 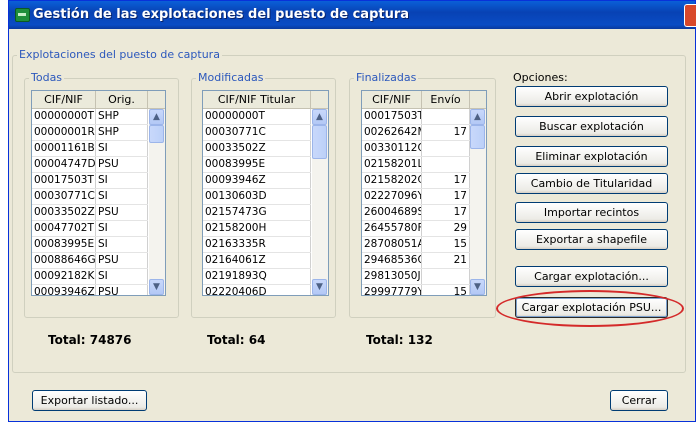 I want to click on table-row: 00030771C, so click(x=257, y=133).